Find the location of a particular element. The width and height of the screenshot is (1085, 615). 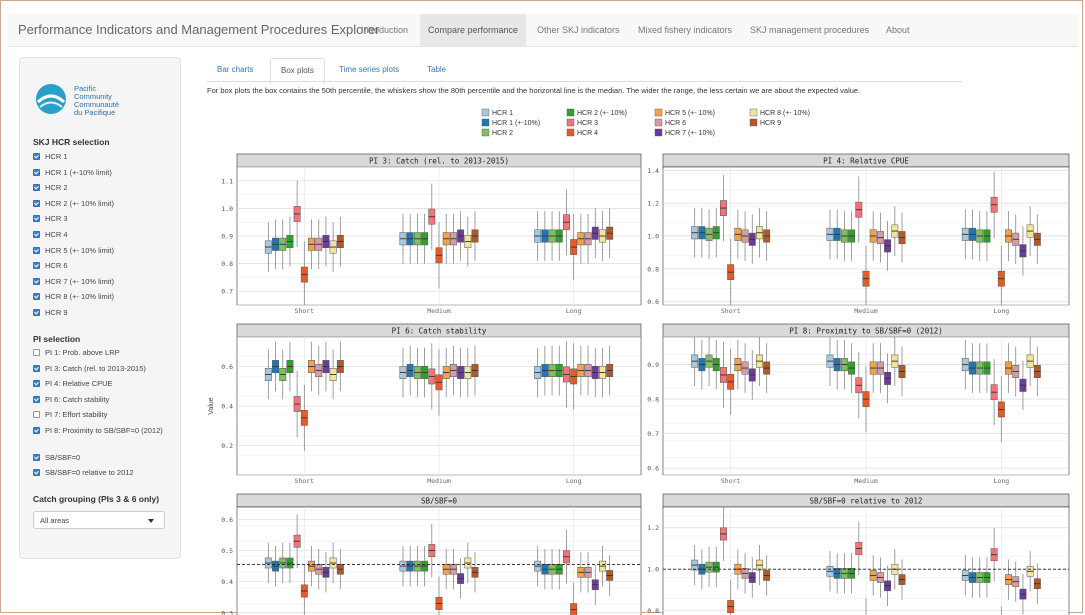

hcr-checkbox-label: HCR 8 (+- 10% limit) is located at coordinates (79, 297).